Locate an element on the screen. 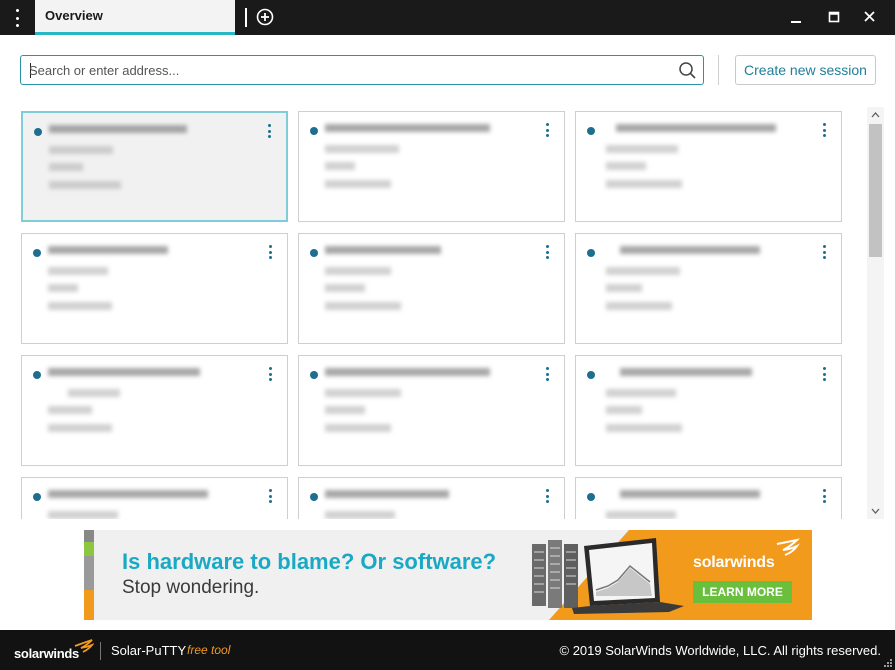 This screenshot has width=895, height=670. main-menu-icon is located at coordinates (17, 18).